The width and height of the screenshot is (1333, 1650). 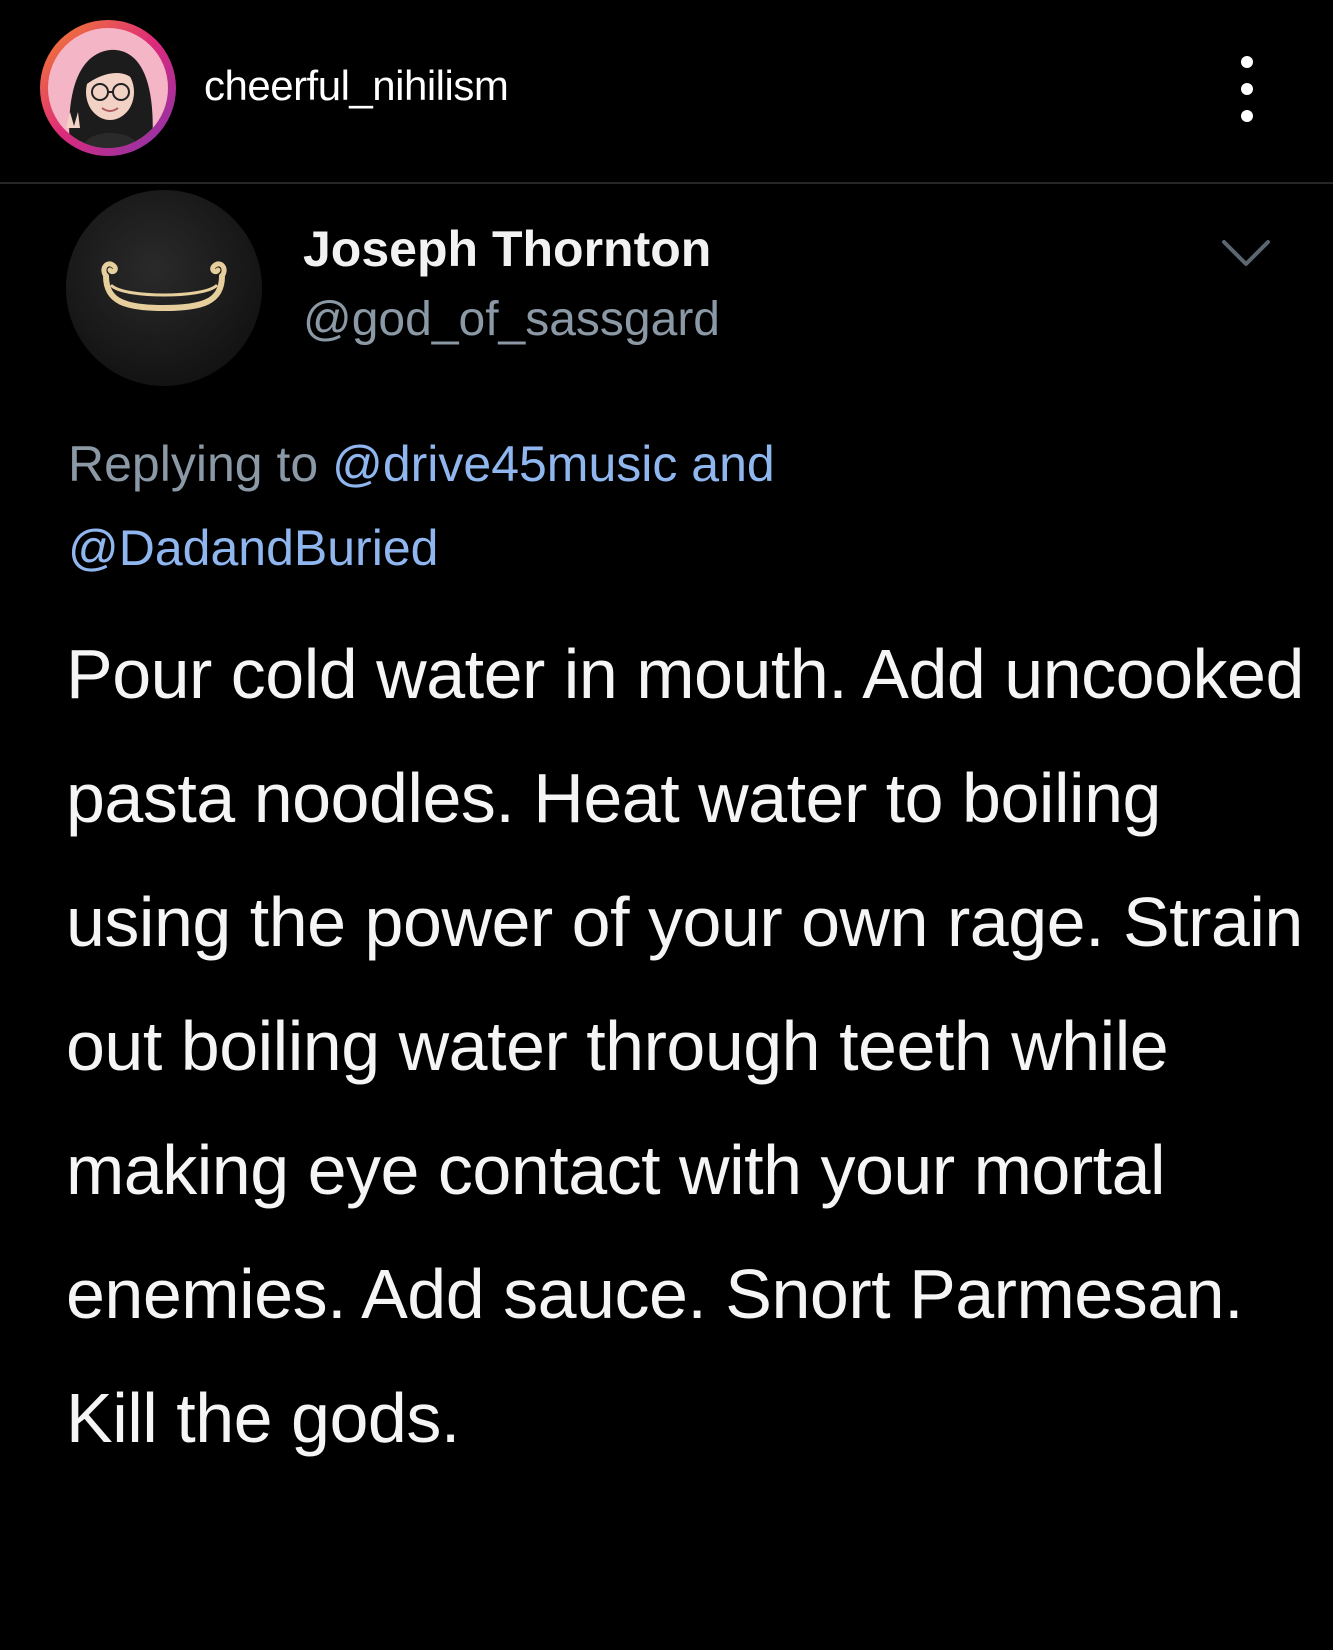 What do you see at coordinates (511, 319) in the screenshot?
I see `tweet-author-handle: @god_of_sassgard` at bounding box center [511, 319].